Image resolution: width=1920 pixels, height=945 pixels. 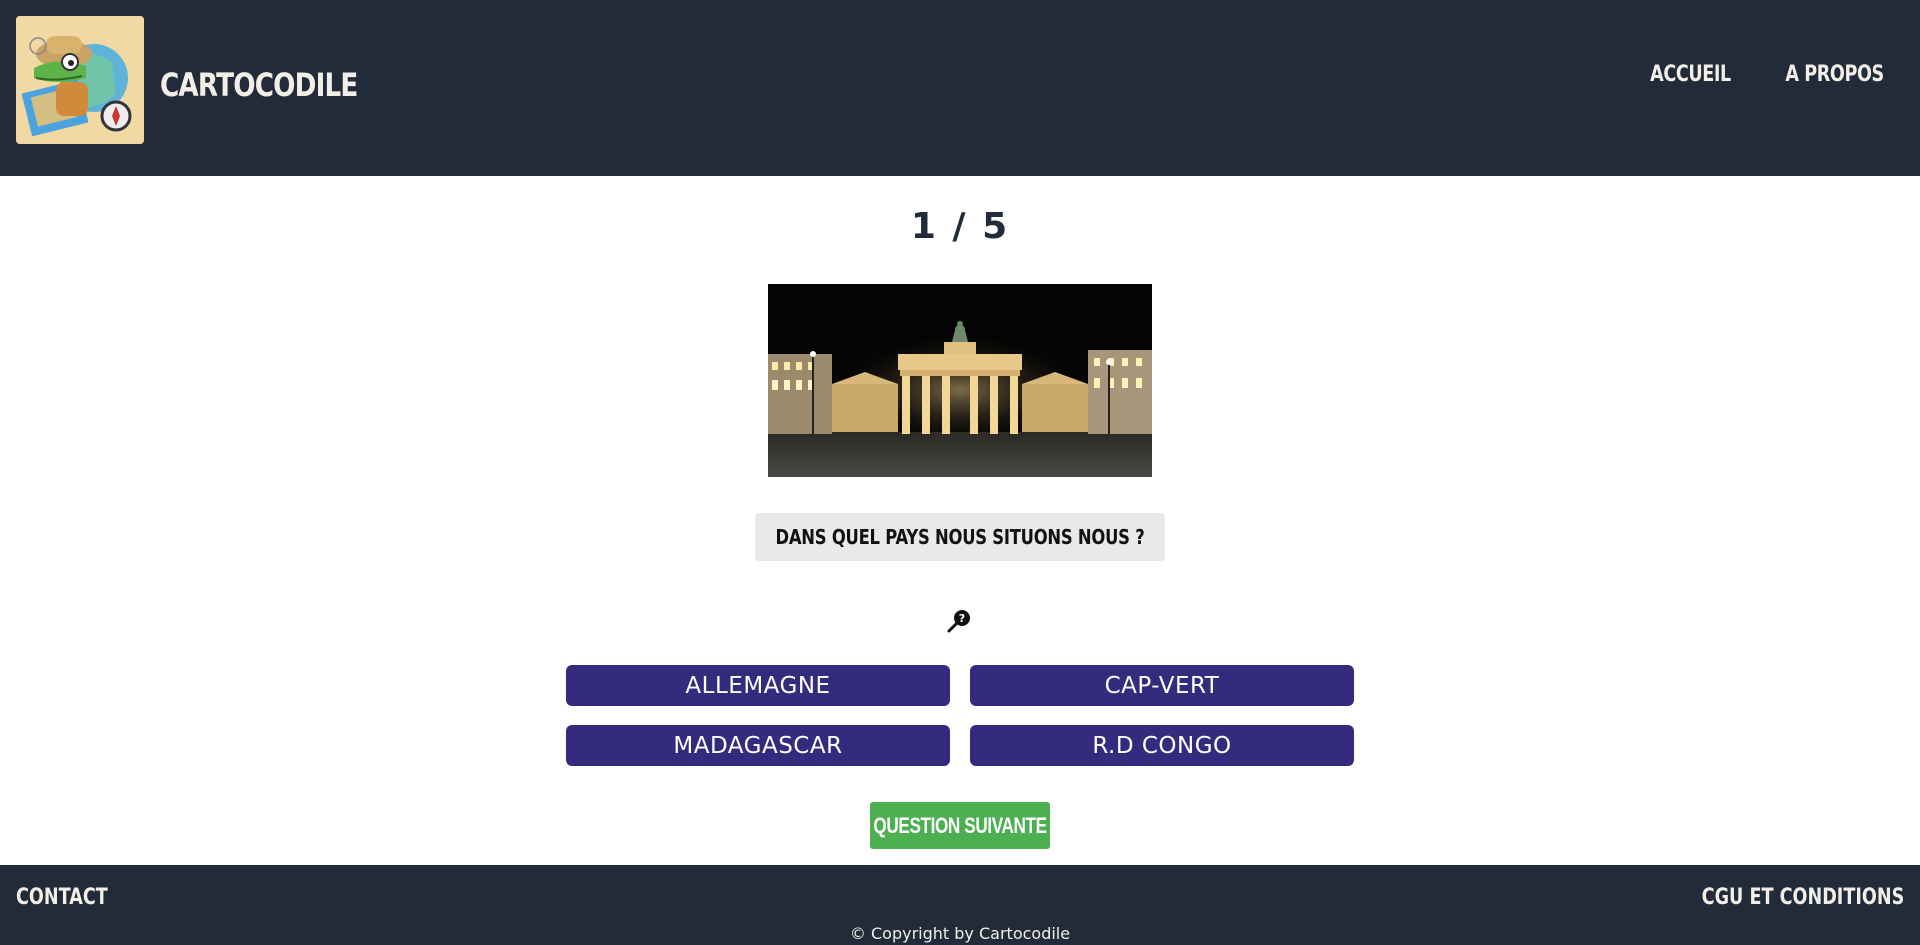 I want to click on question-counter: 1 / 5, so click(x=960, y=226).